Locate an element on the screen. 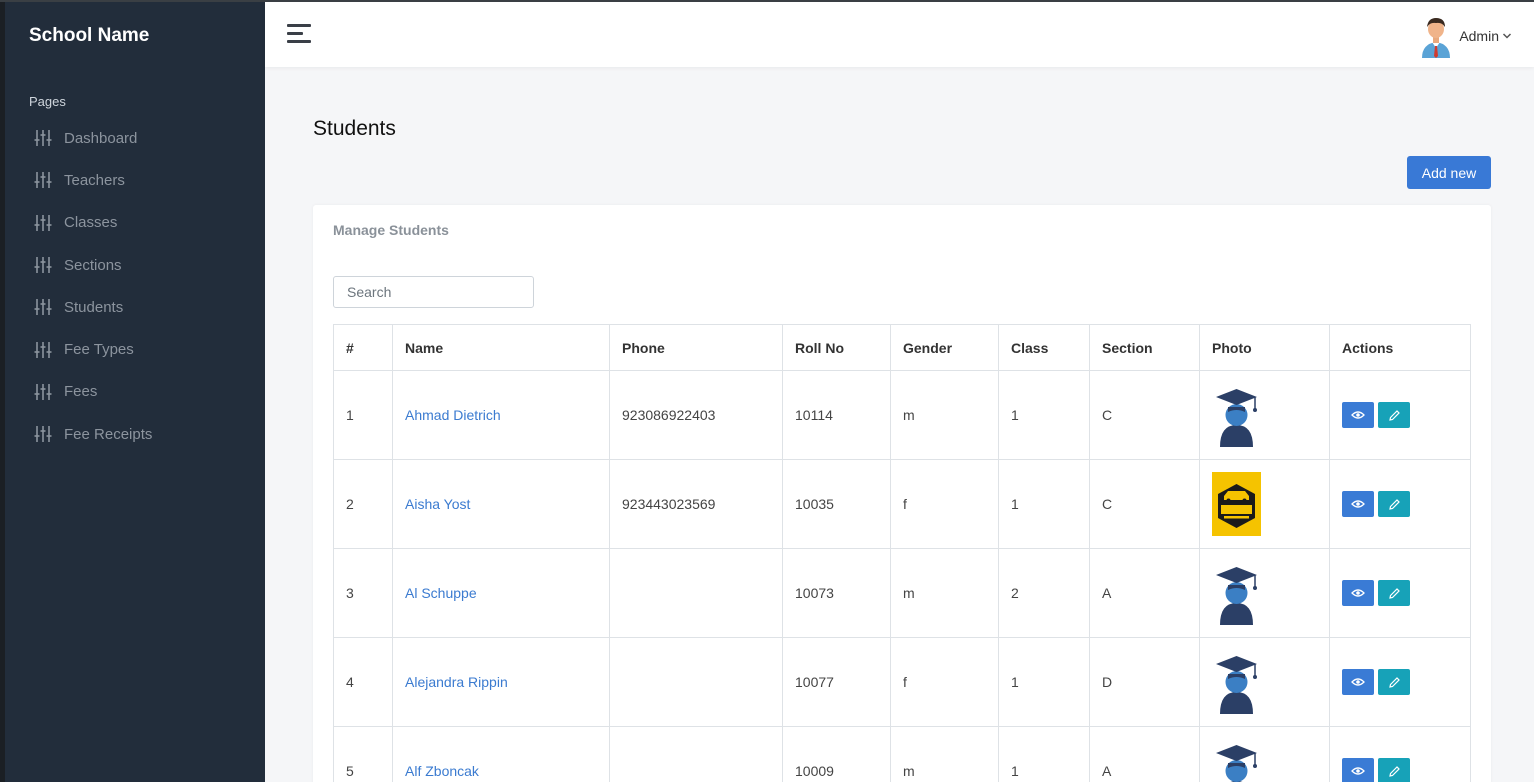 The height and width of the screenshot is (782, 1534). add-new-button: Add new is located at coordinates (1449, 172).